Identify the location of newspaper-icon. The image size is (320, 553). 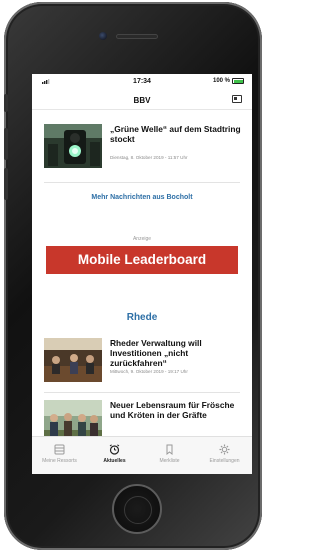
(237, 99).